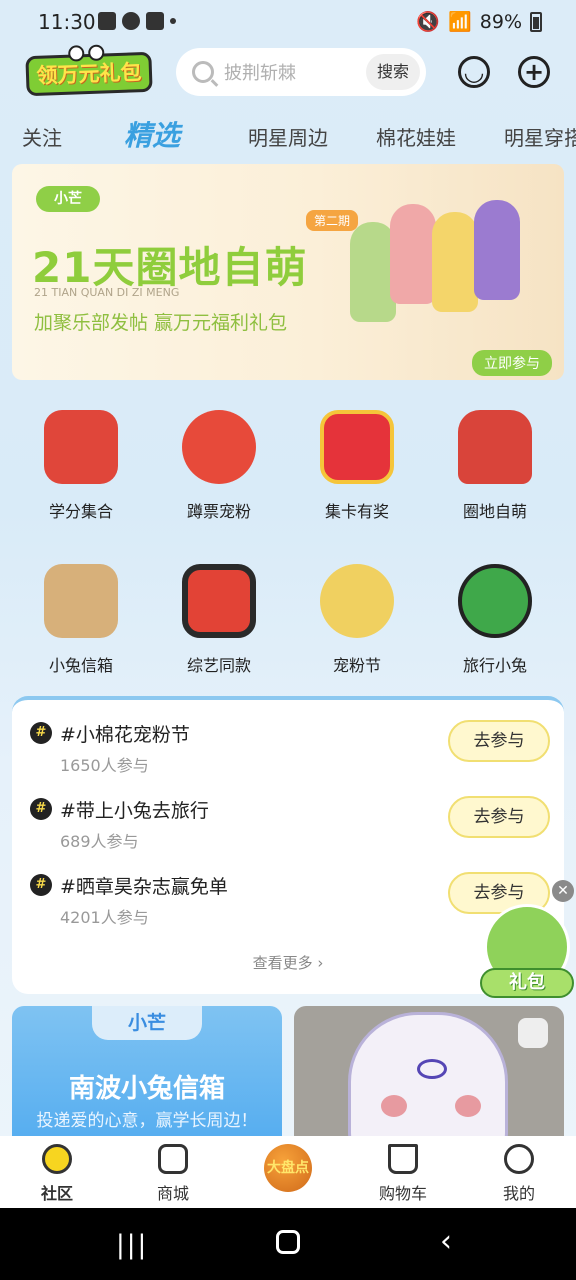  I want to click on join-now-button: 立即参与, so click(512, 363).